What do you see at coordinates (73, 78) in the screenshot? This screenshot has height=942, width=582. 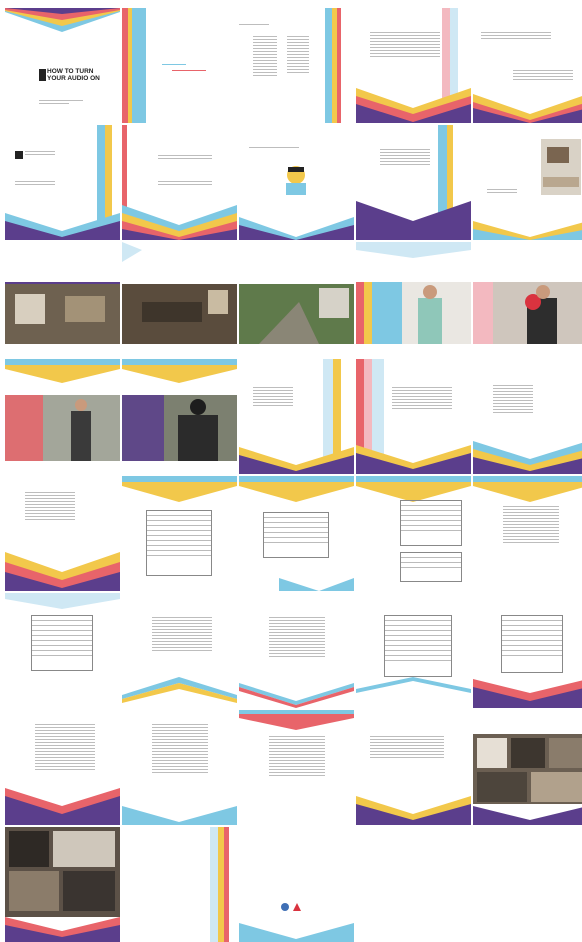 I see `cover-title-line2: YOUR AUDIO ON` at bounding box center [73, 78].